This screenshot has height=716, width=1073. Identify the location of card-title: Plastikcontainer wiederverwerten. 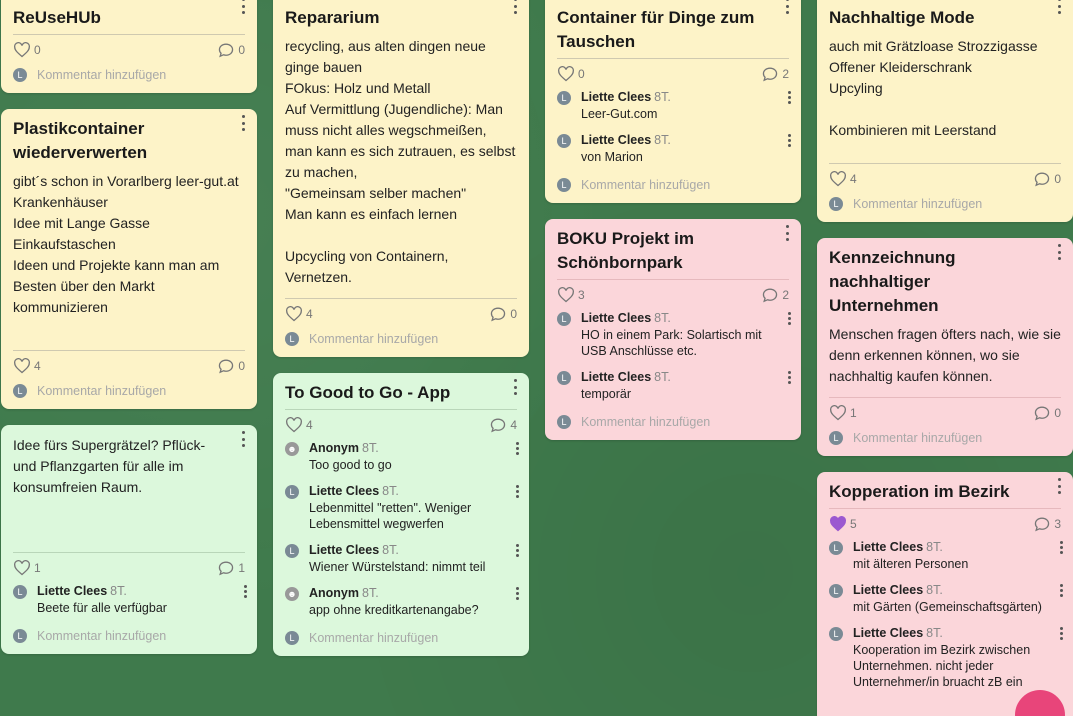
(80, 140).